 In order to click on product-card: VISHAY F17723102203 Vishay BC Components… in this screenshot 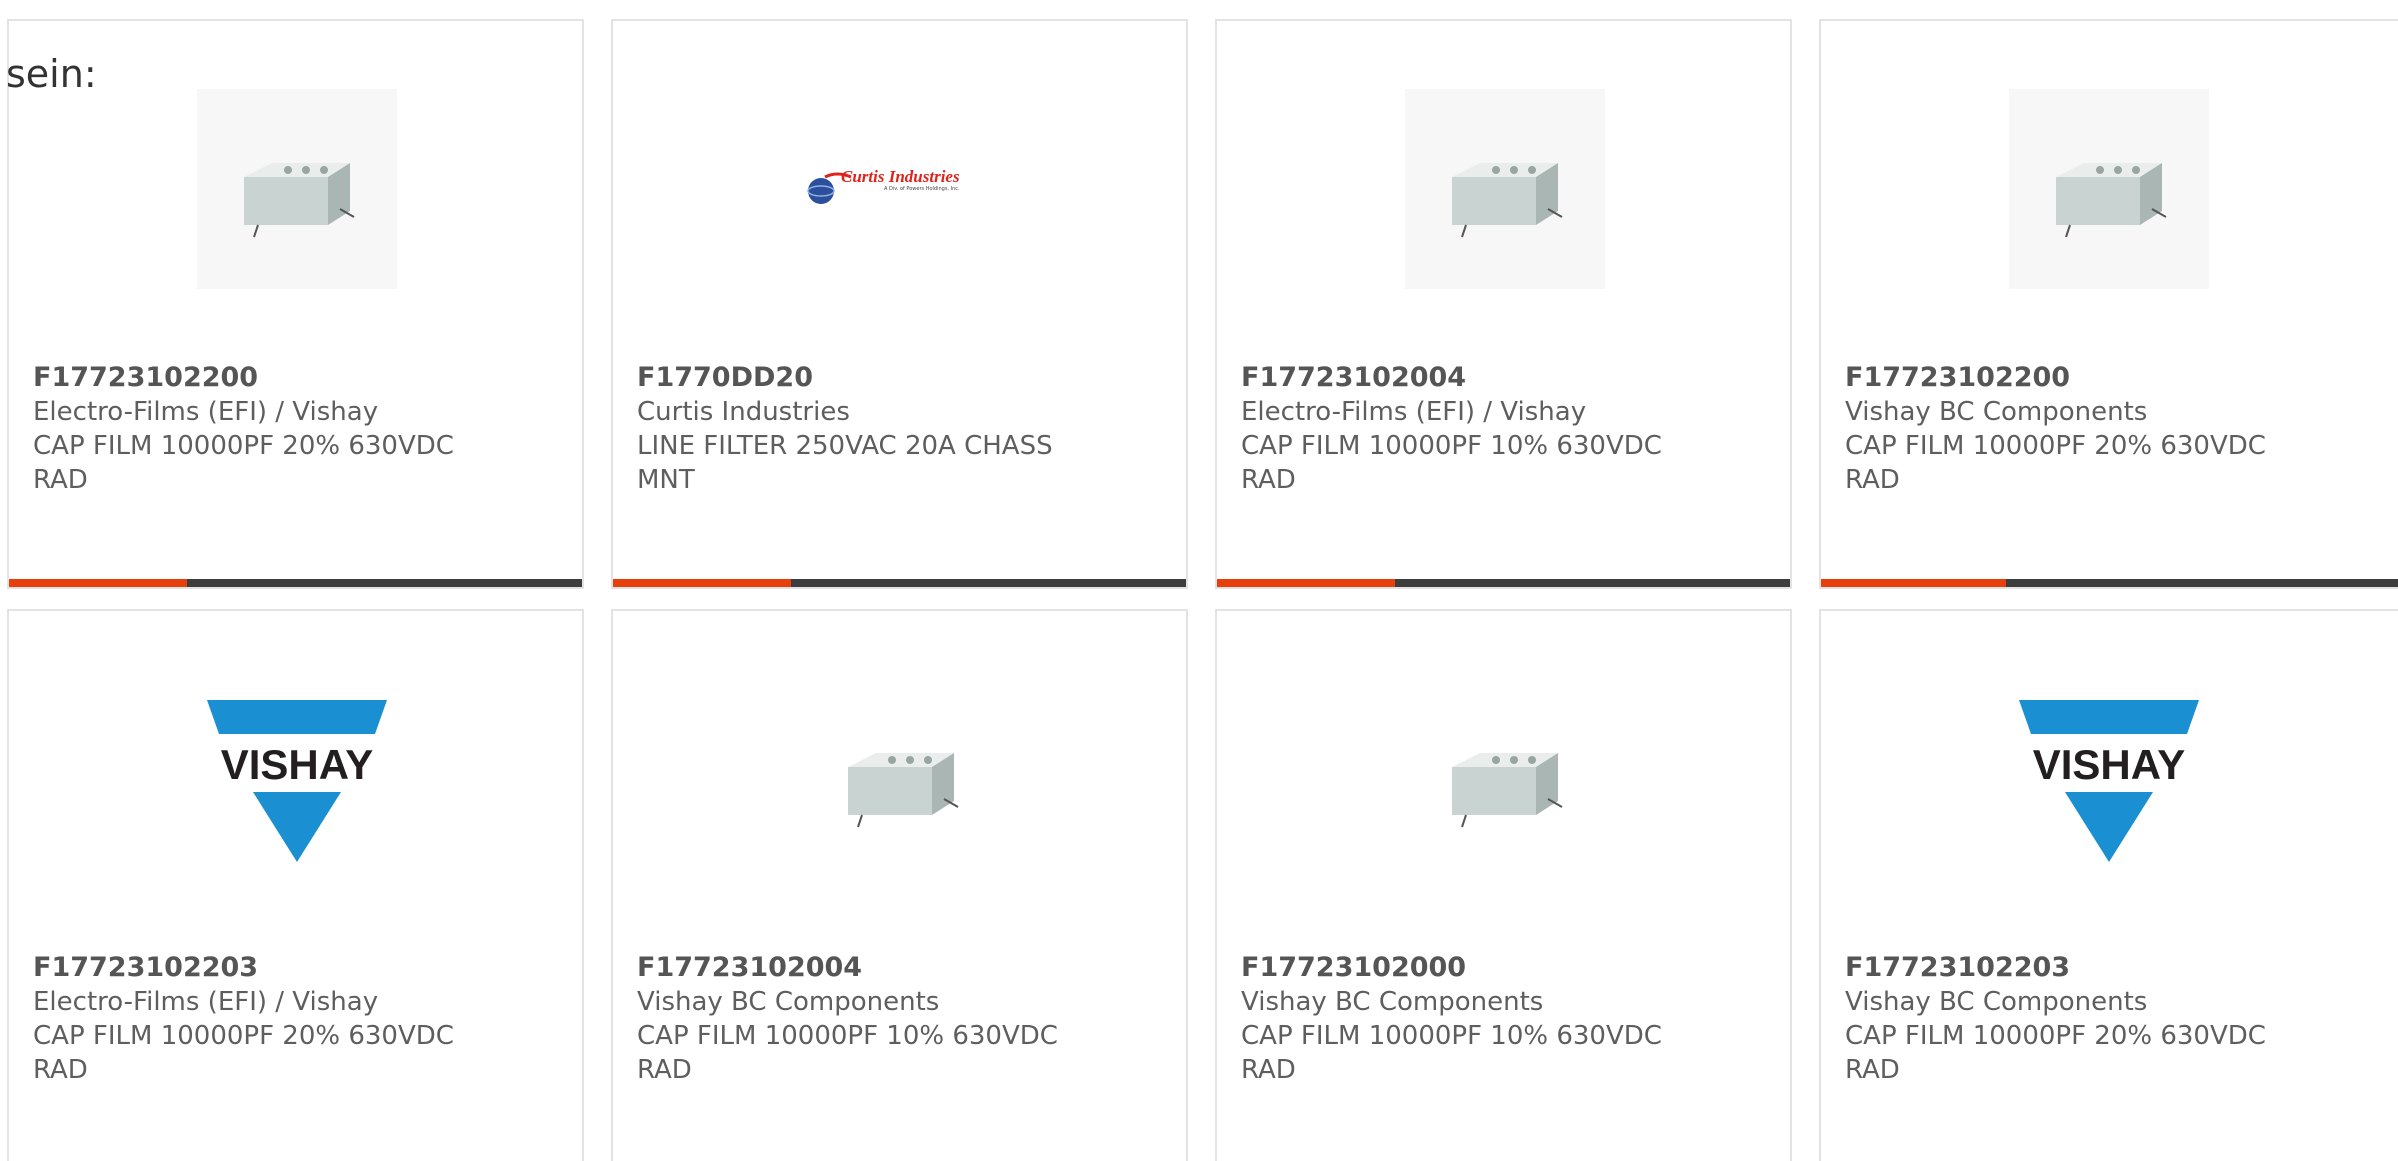, I will do `click(2108, 885)`.